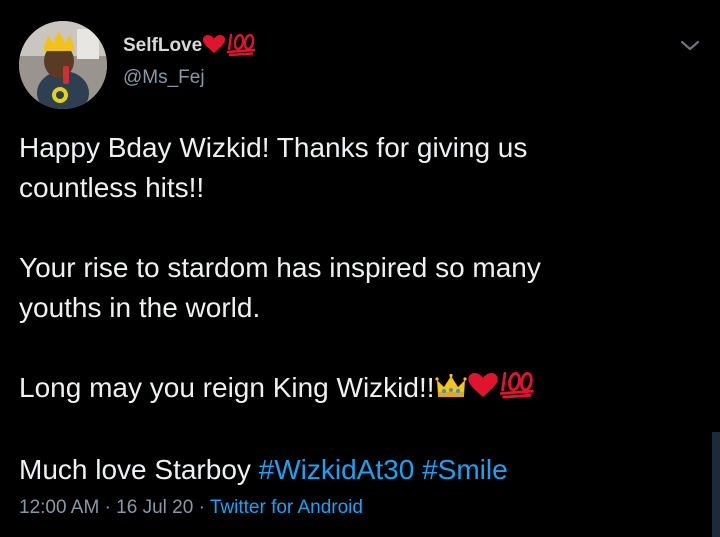  Describe the element at coordinates (112, 187) in the screenshot. I see `text-line: countless hits!!` at that location.